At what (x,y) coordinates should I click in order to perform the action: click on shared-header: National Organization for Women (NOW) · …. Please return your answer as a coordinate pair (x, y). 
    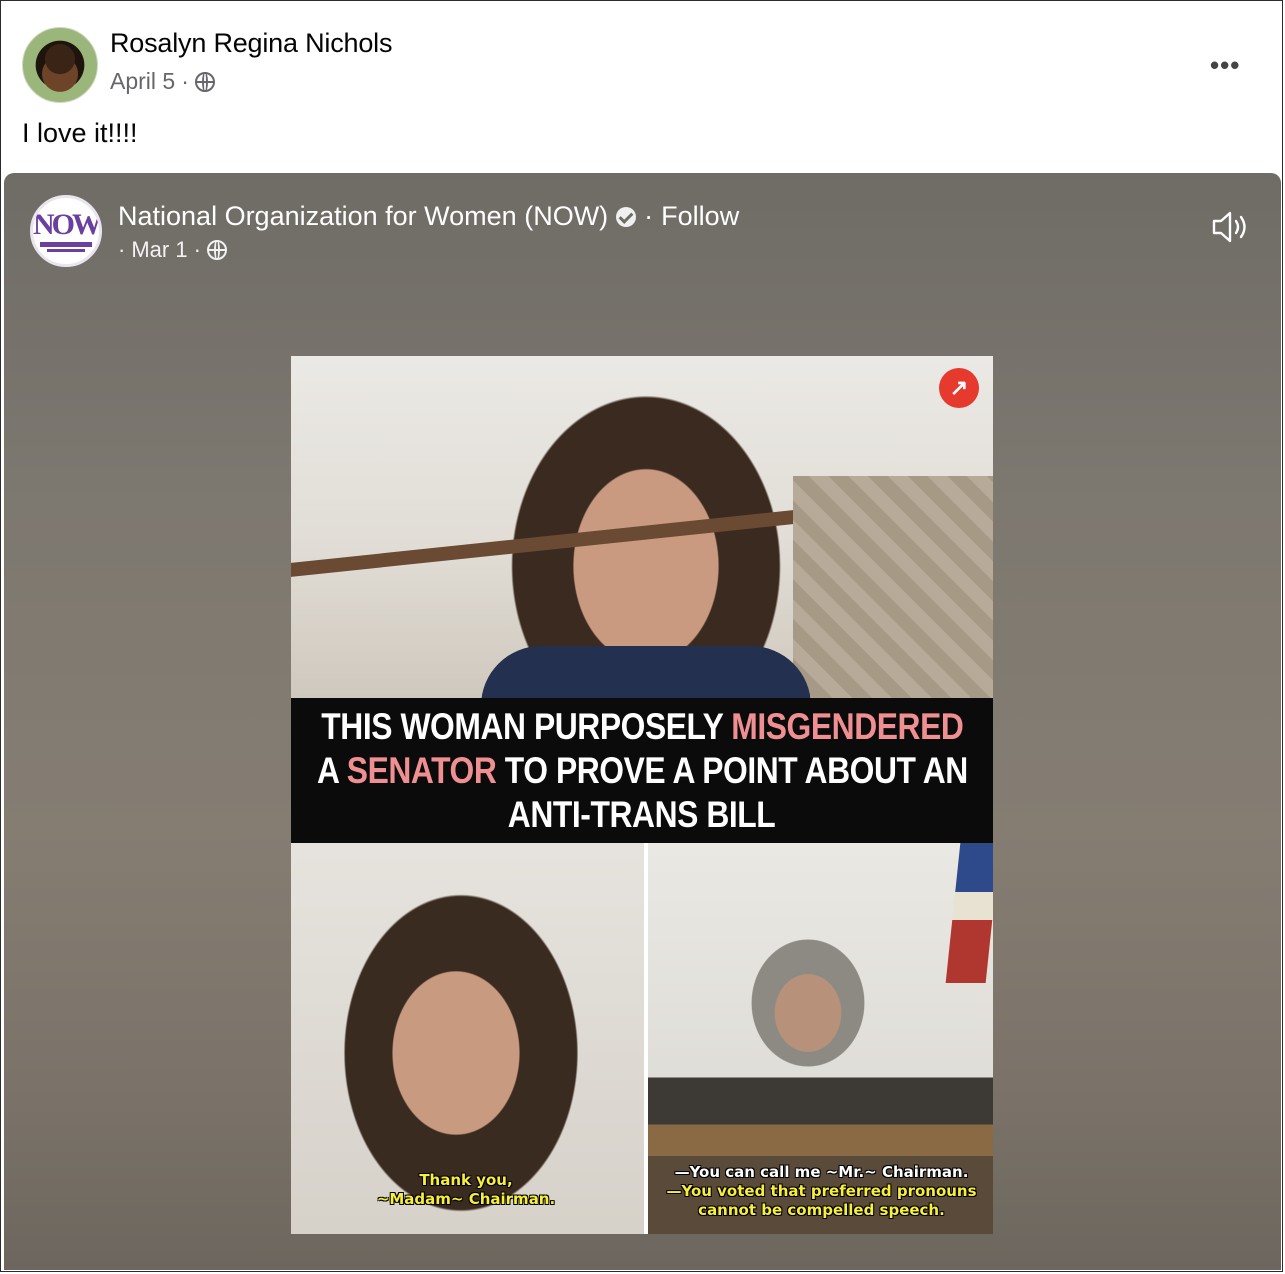
    Looking at the image, I should click on (428, 216).